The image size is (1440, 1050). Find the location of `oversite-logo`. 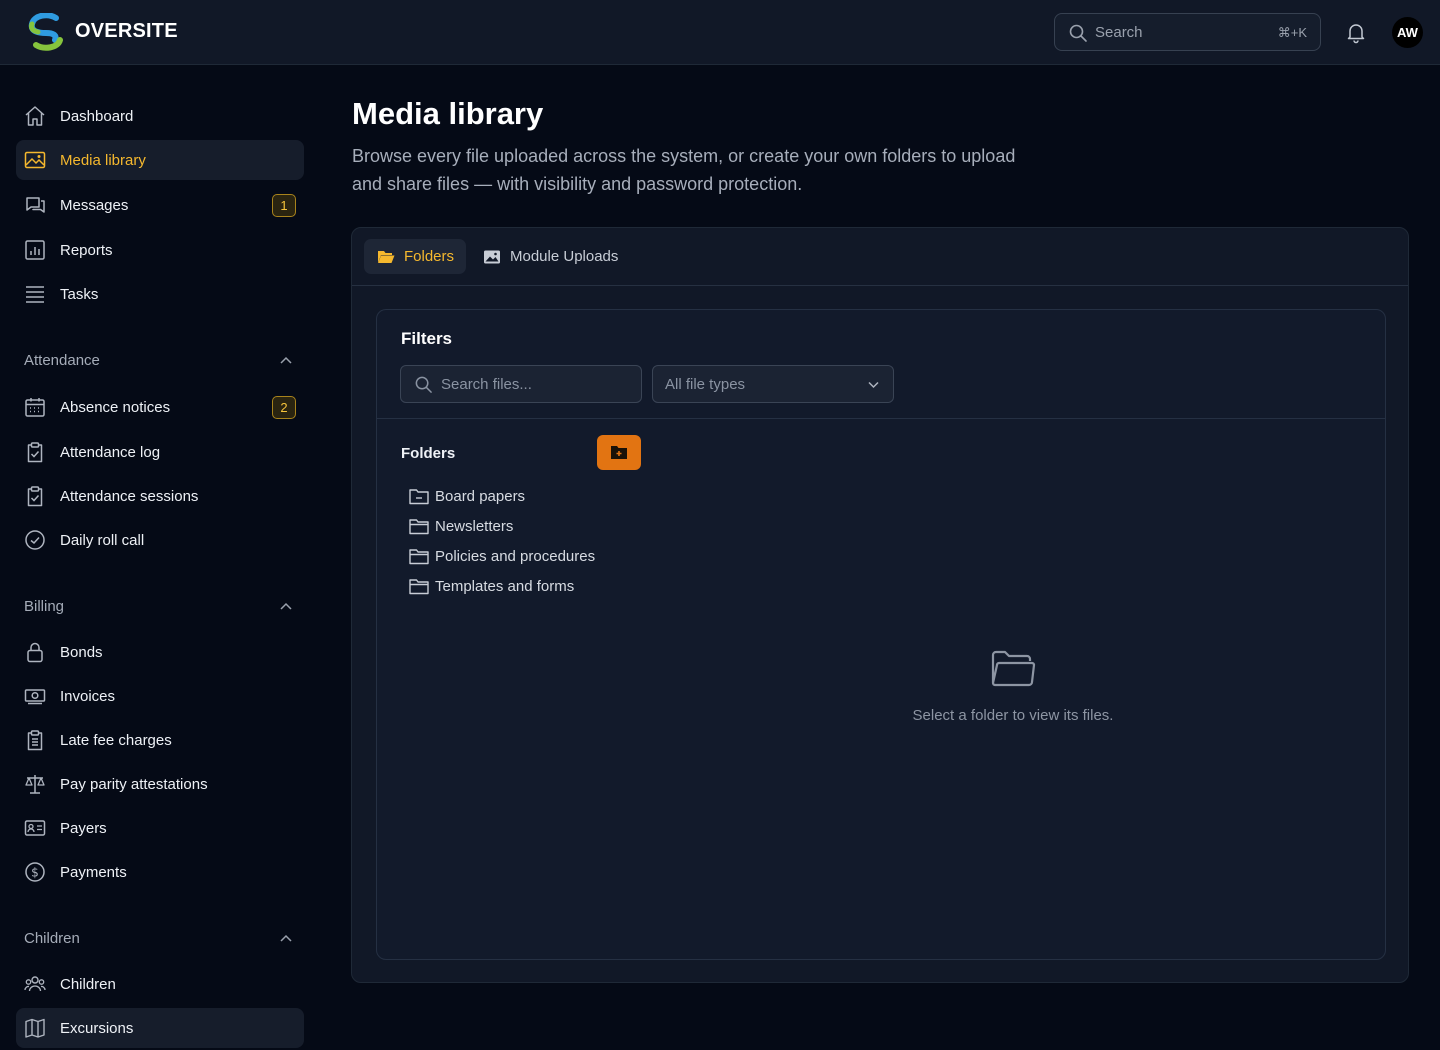

oversite-logo is located at coordinates (46, 32).